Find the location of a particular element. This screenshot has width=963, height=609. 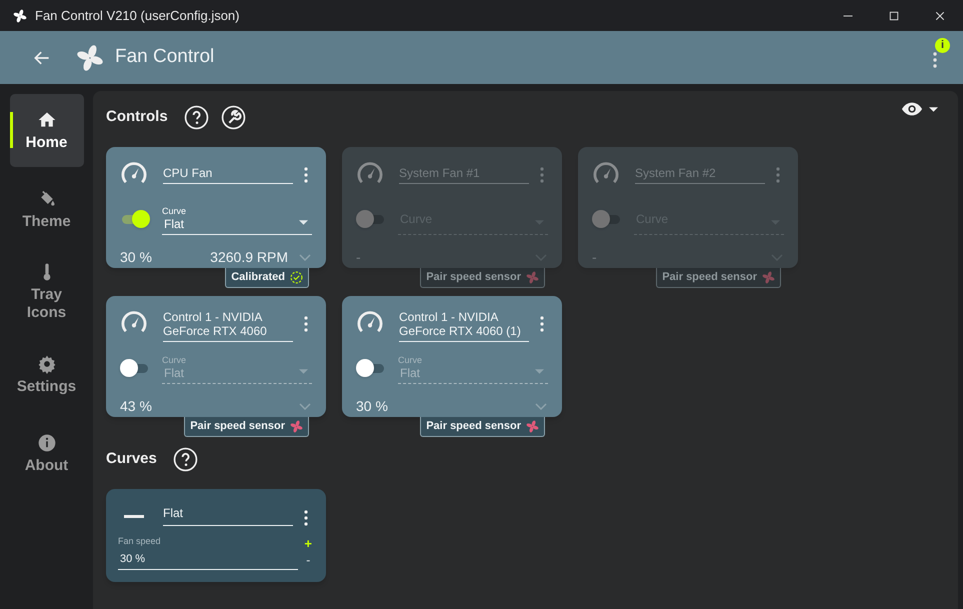

selection-indicator is located at coordinates (11, 130).